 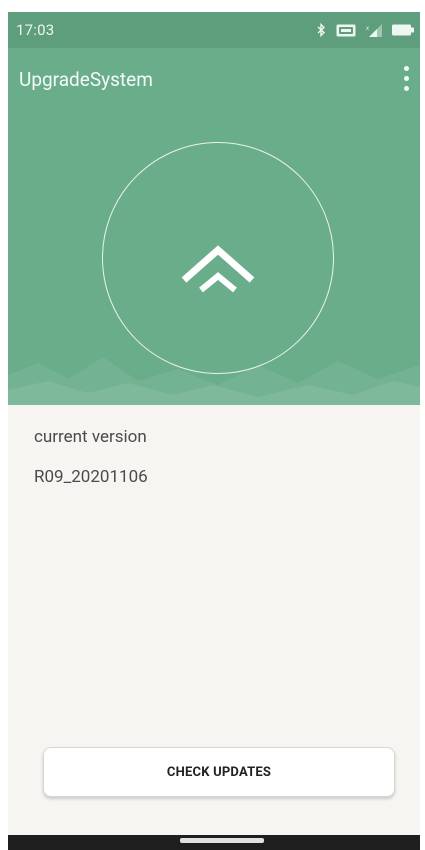 What do you see at coordinates (406, 78) in the screenshot?
I see `more-vert-icon` at bounding box center [406, 78].